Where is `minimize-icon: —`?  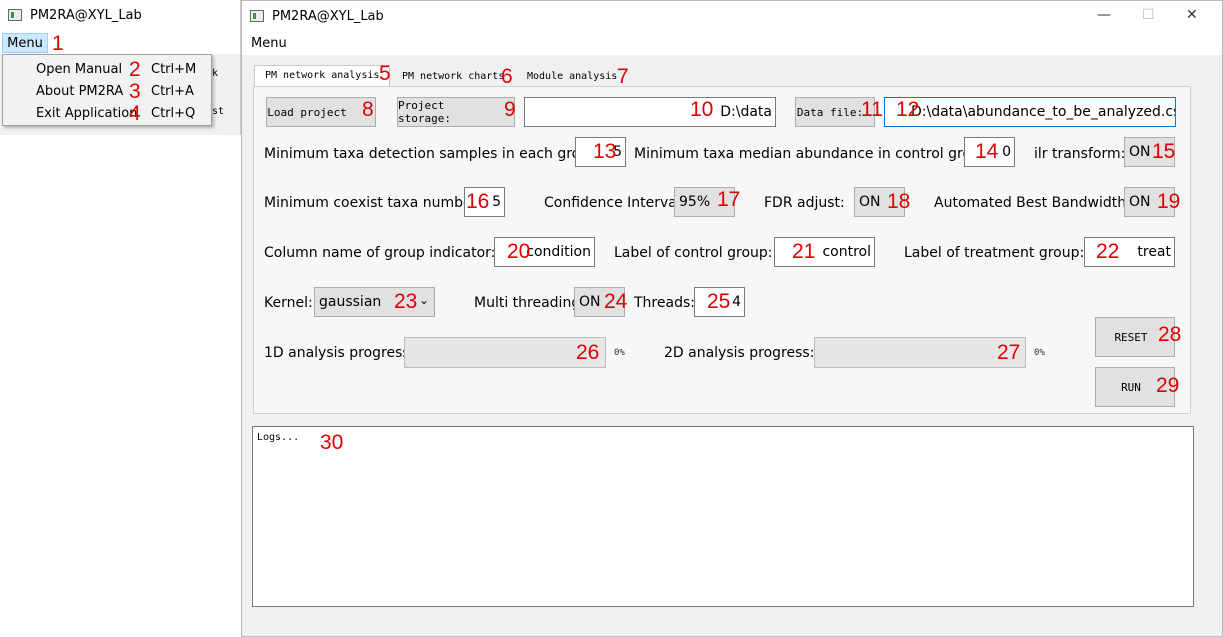
minimize-icon: — is located at coordinates (1104, 15).